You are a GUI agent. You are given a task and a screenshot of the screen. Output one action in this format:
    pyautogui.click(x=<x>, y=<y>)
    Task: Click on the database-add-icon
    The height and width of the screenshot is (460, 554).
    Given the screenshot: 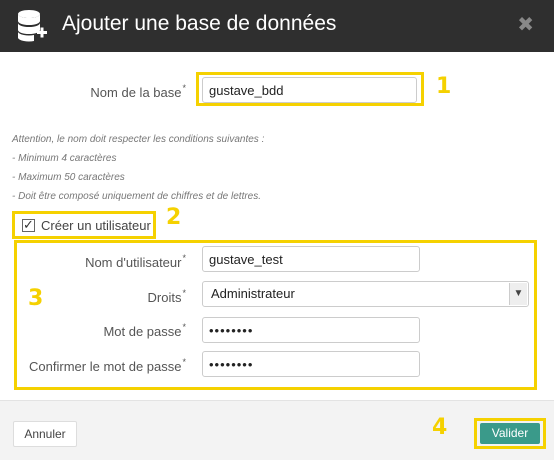 What is the action you would take?
    pyautogui.click(x=32, y=26)
    